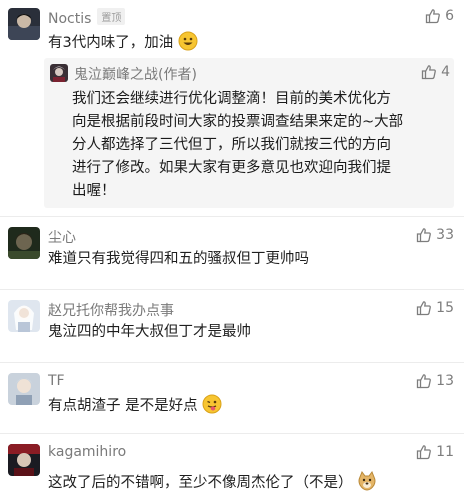 The width and height of the screenshot is (464, 504). Describe the element at coordinates (94, 191) in the screenshot. I see `reply-line: 出喔！` at that location.